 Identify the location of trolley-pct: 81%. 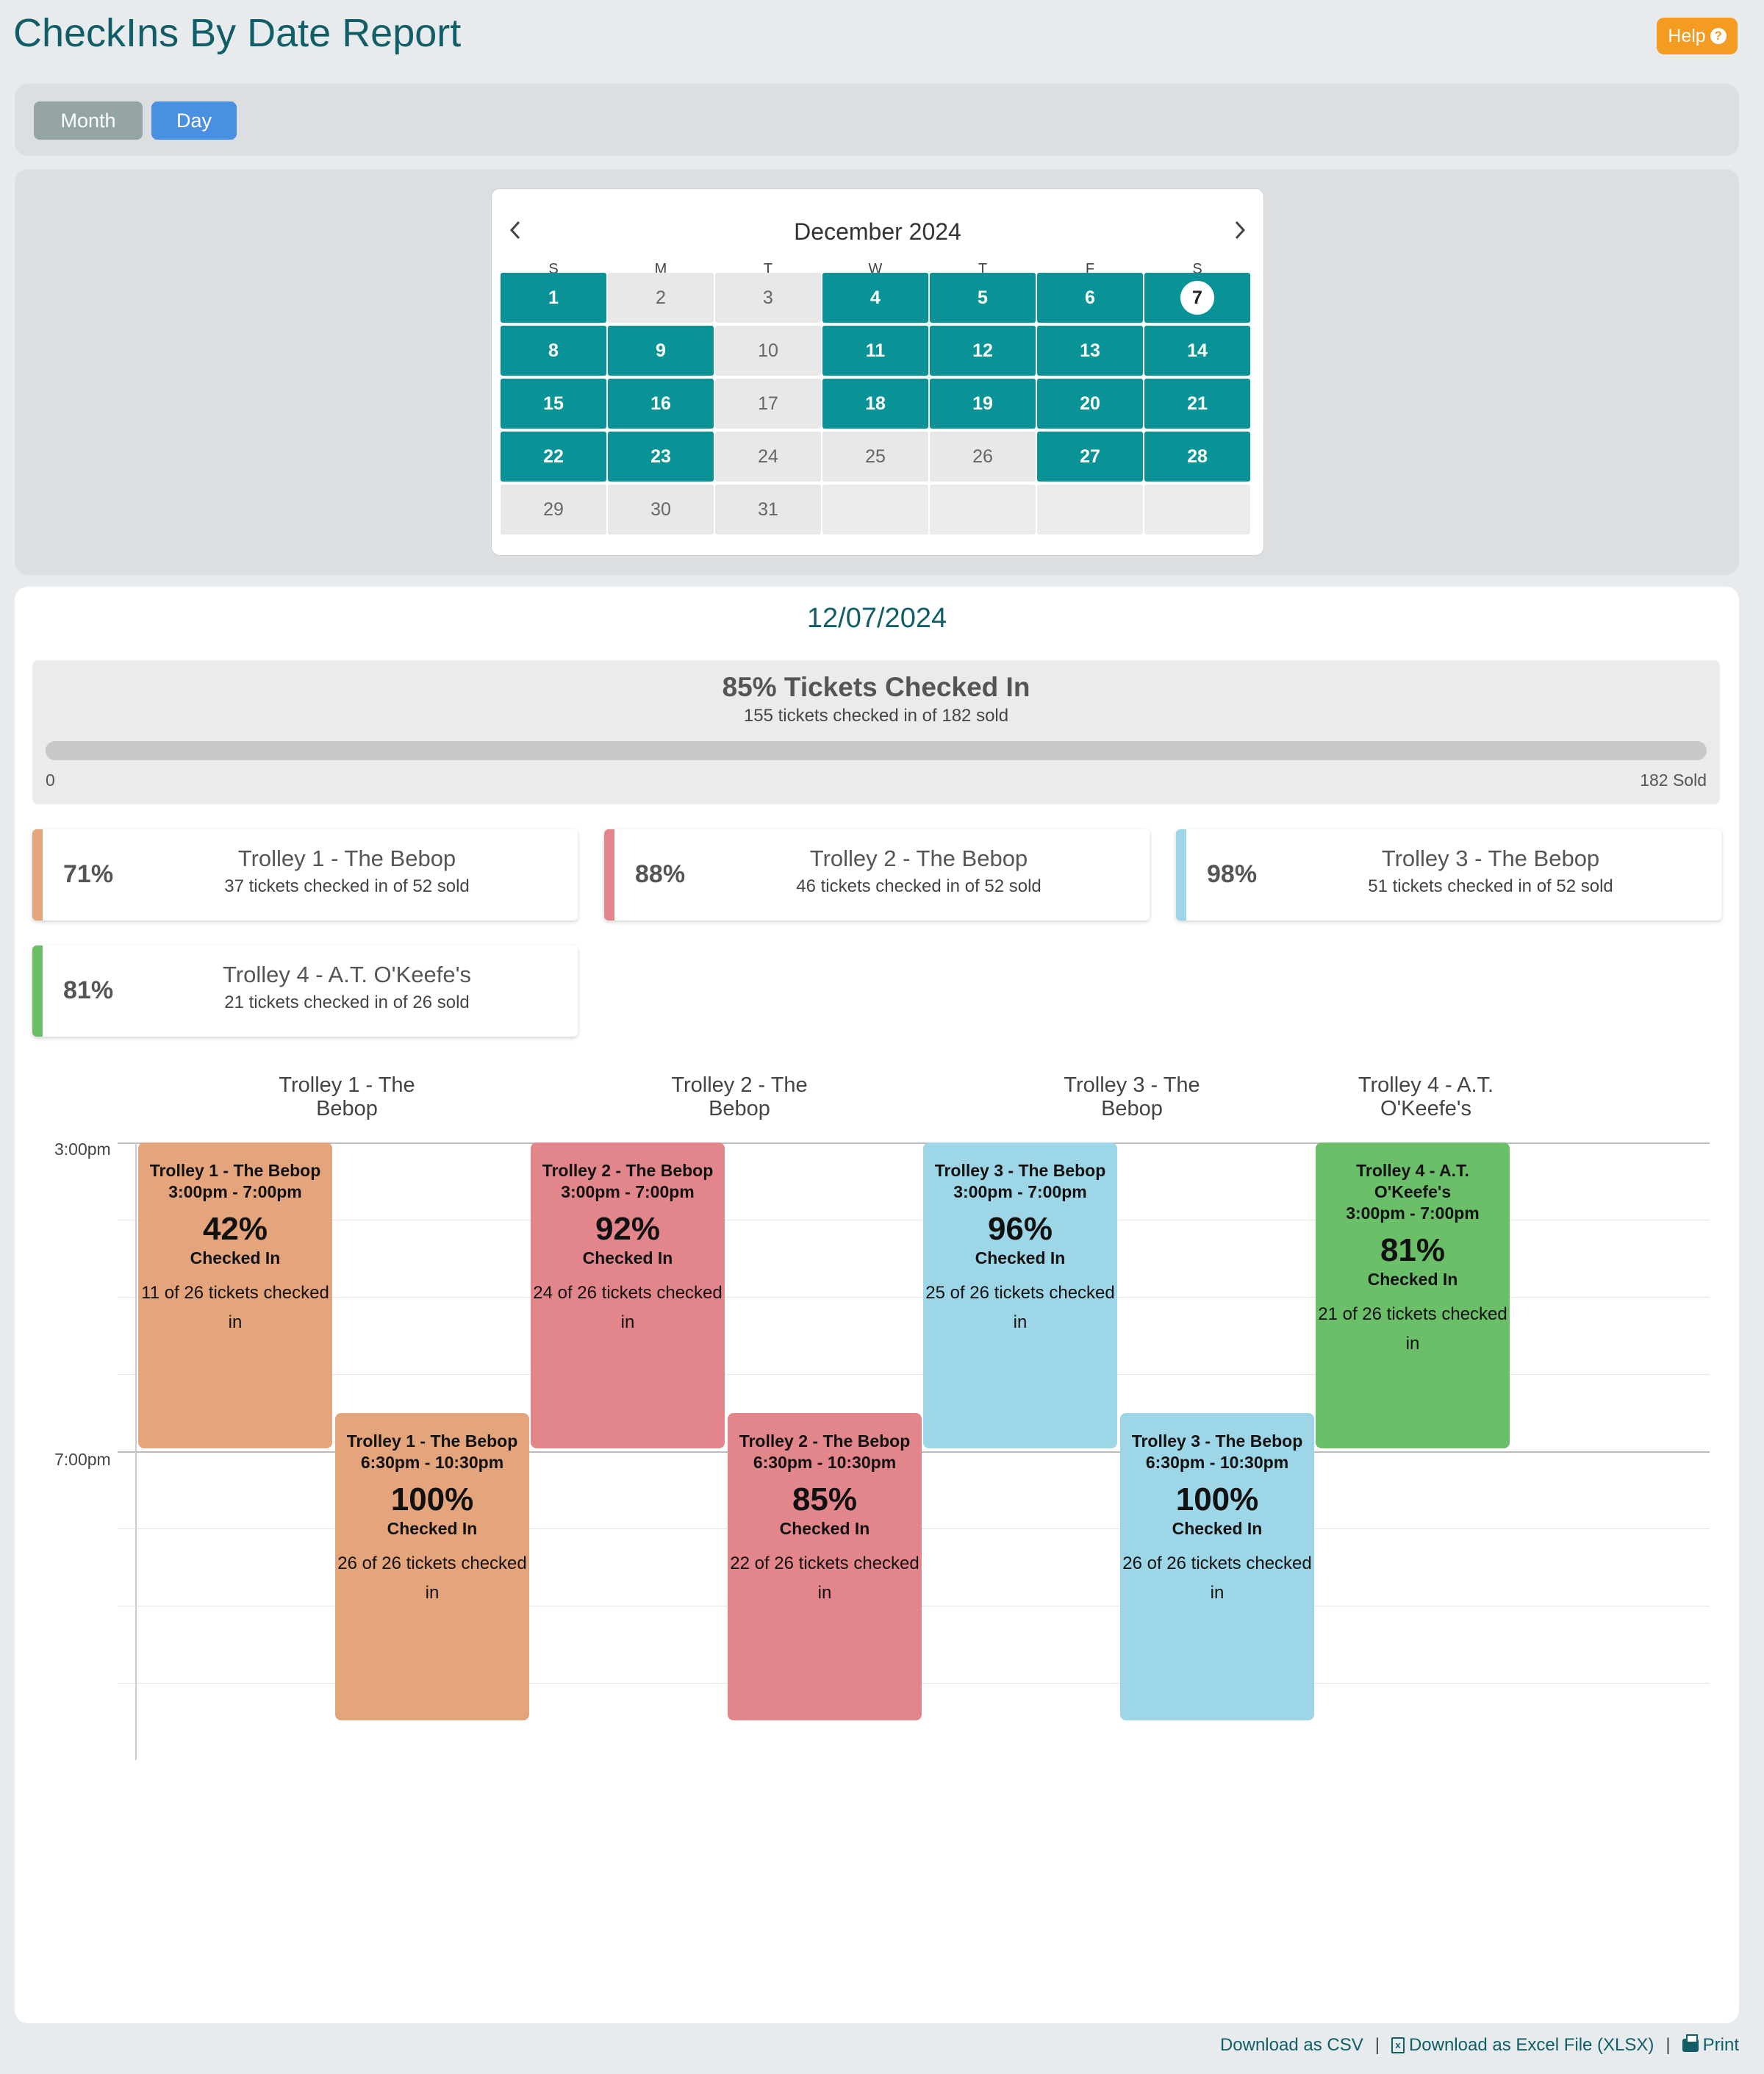
(88, 990).